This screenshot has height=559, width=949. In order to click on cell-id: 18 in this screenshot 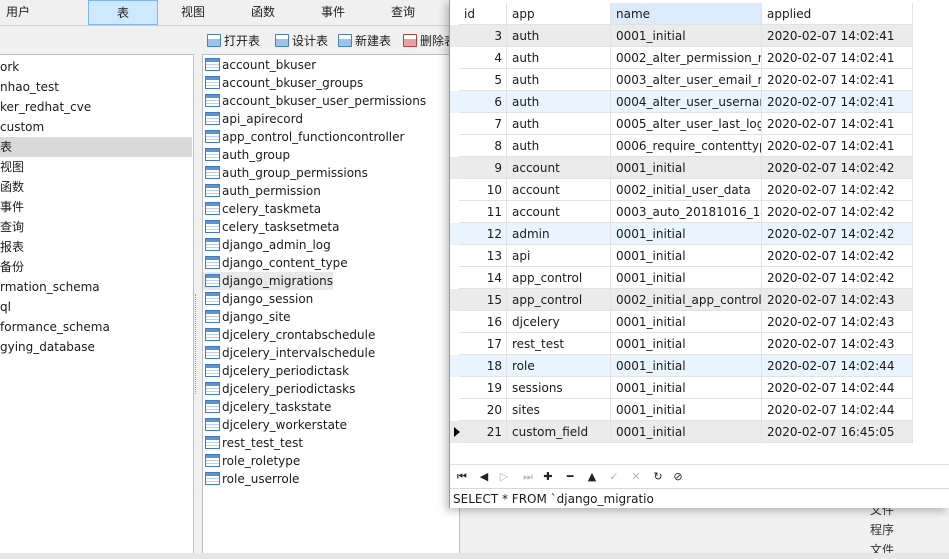, I will do `click(483, 366)`.